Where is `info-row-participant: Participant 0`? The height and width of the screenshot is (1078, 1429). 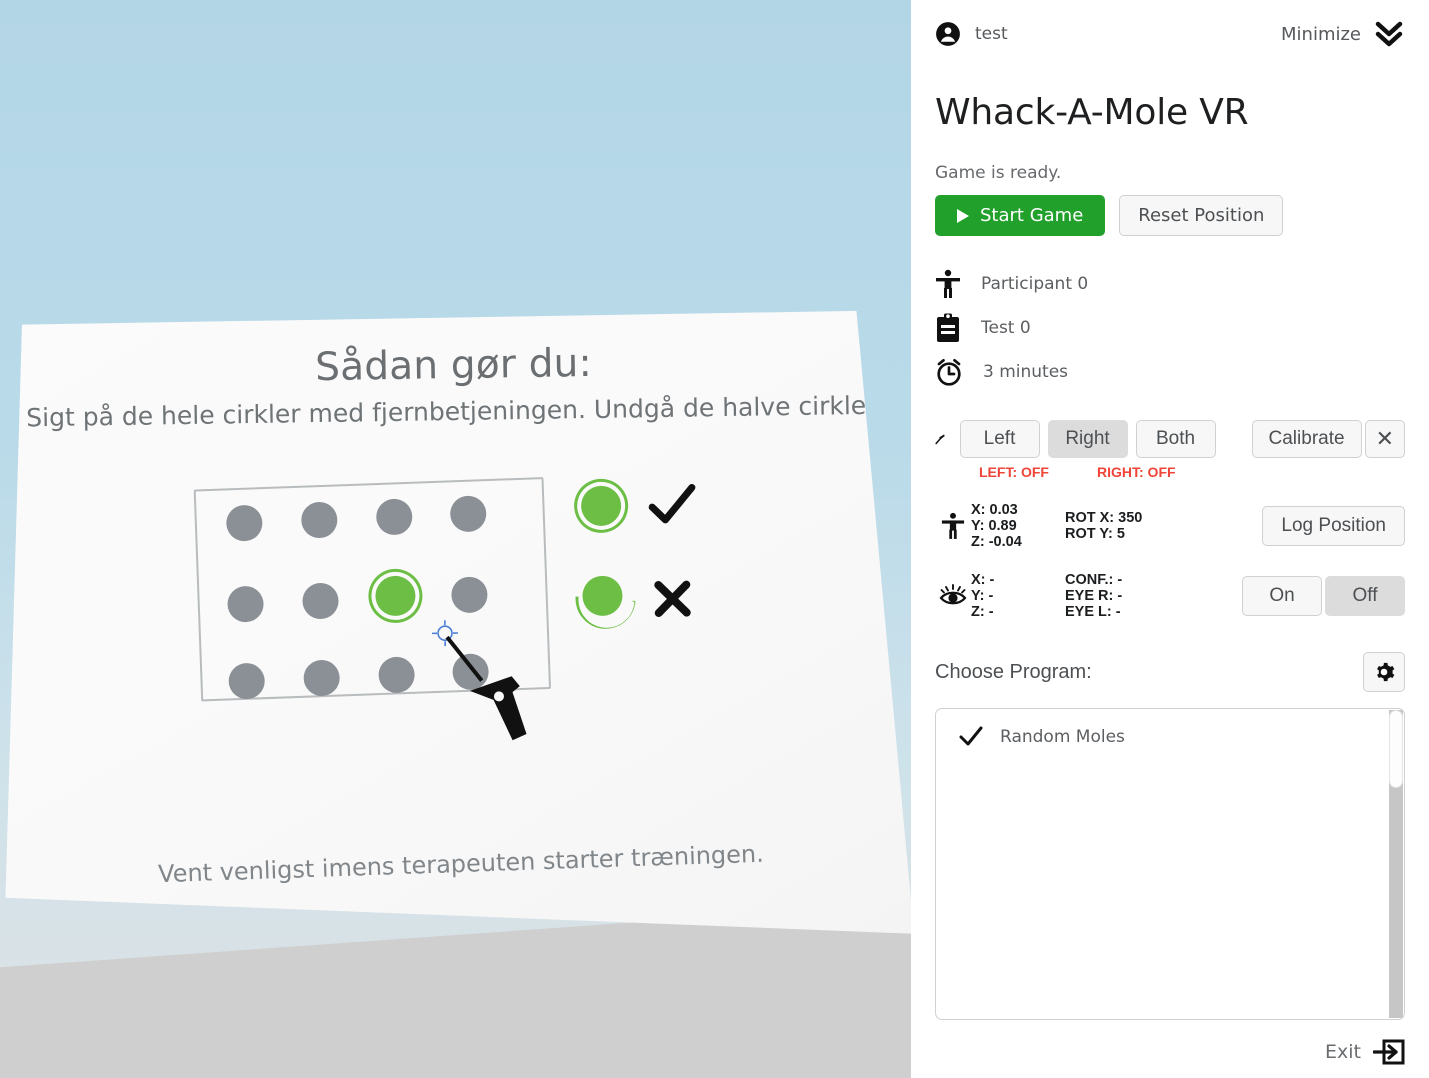 info-row-participant: Participant 0 is located at coordinates (1170, 284).